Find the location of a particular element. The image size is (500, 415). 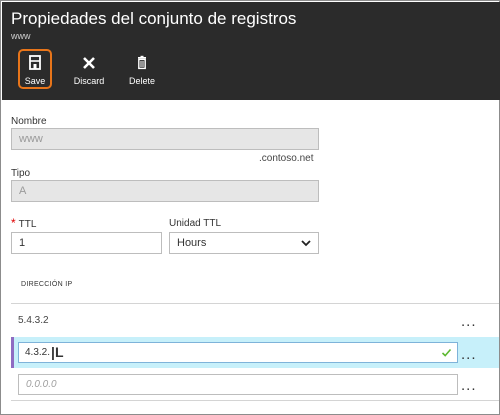

delete-button: Delete is located at coordinates (142, 69).